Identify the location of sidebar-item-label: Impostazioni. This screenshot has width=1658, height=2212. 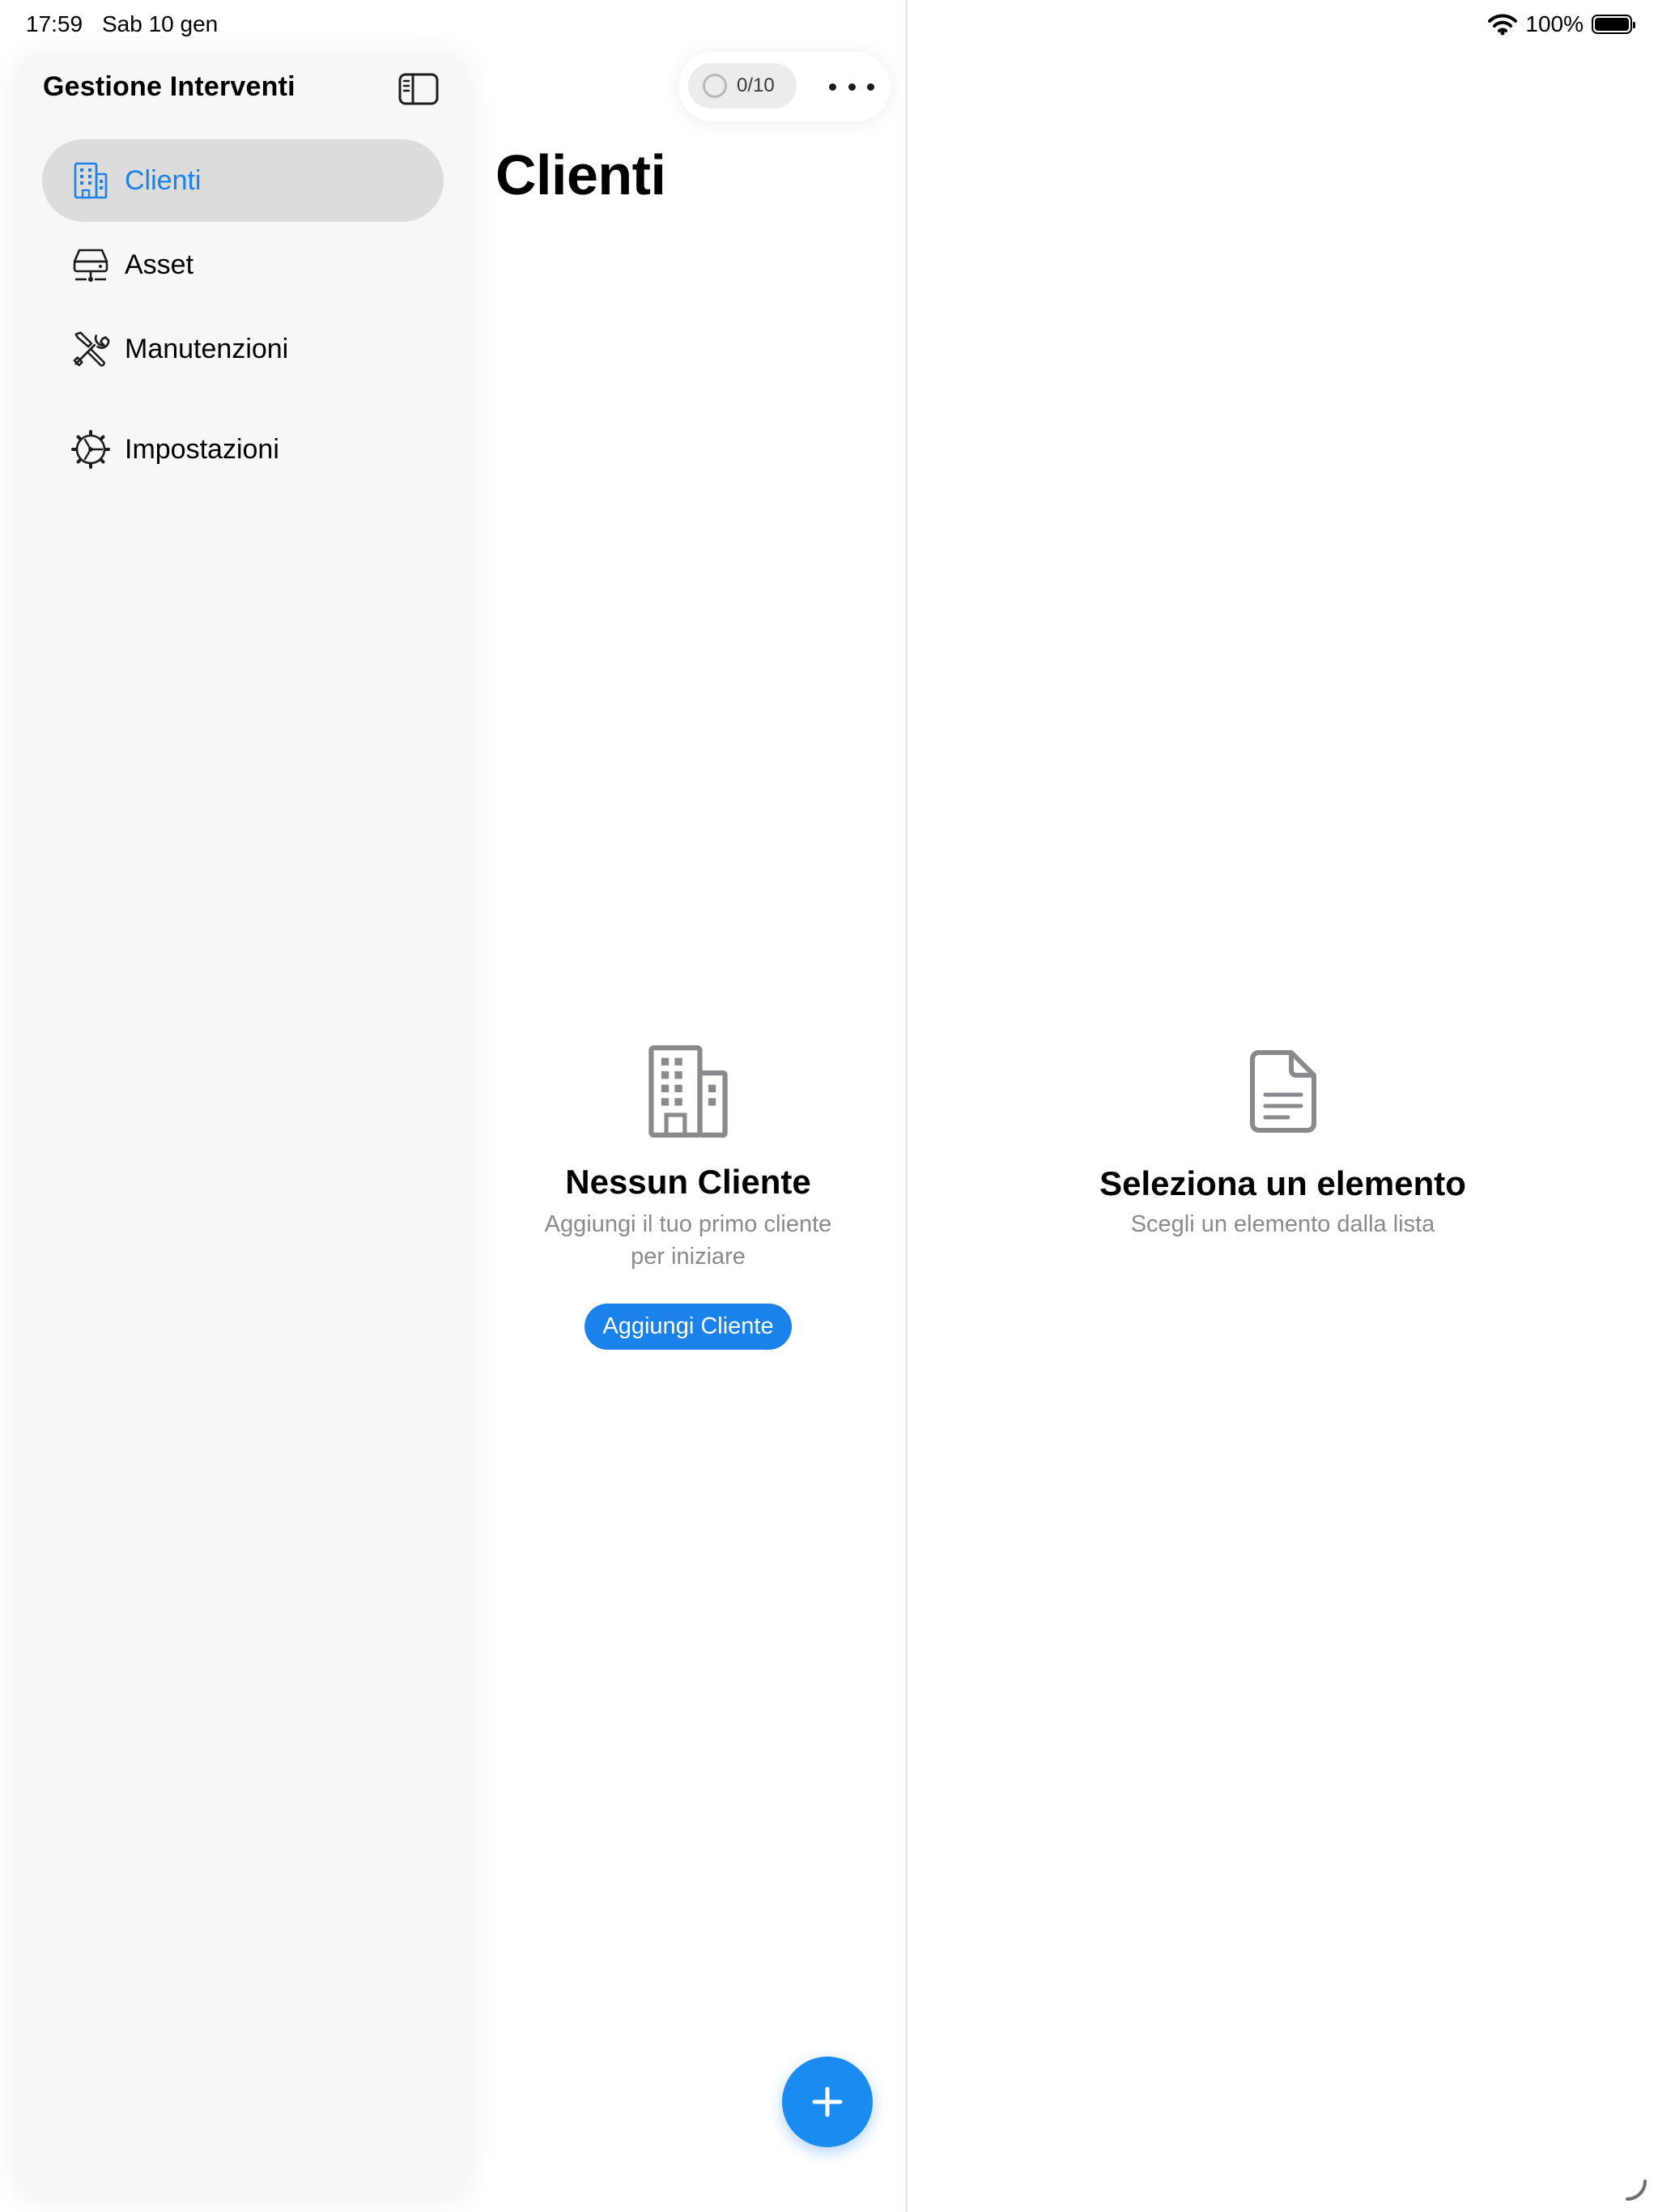
(202, 449).